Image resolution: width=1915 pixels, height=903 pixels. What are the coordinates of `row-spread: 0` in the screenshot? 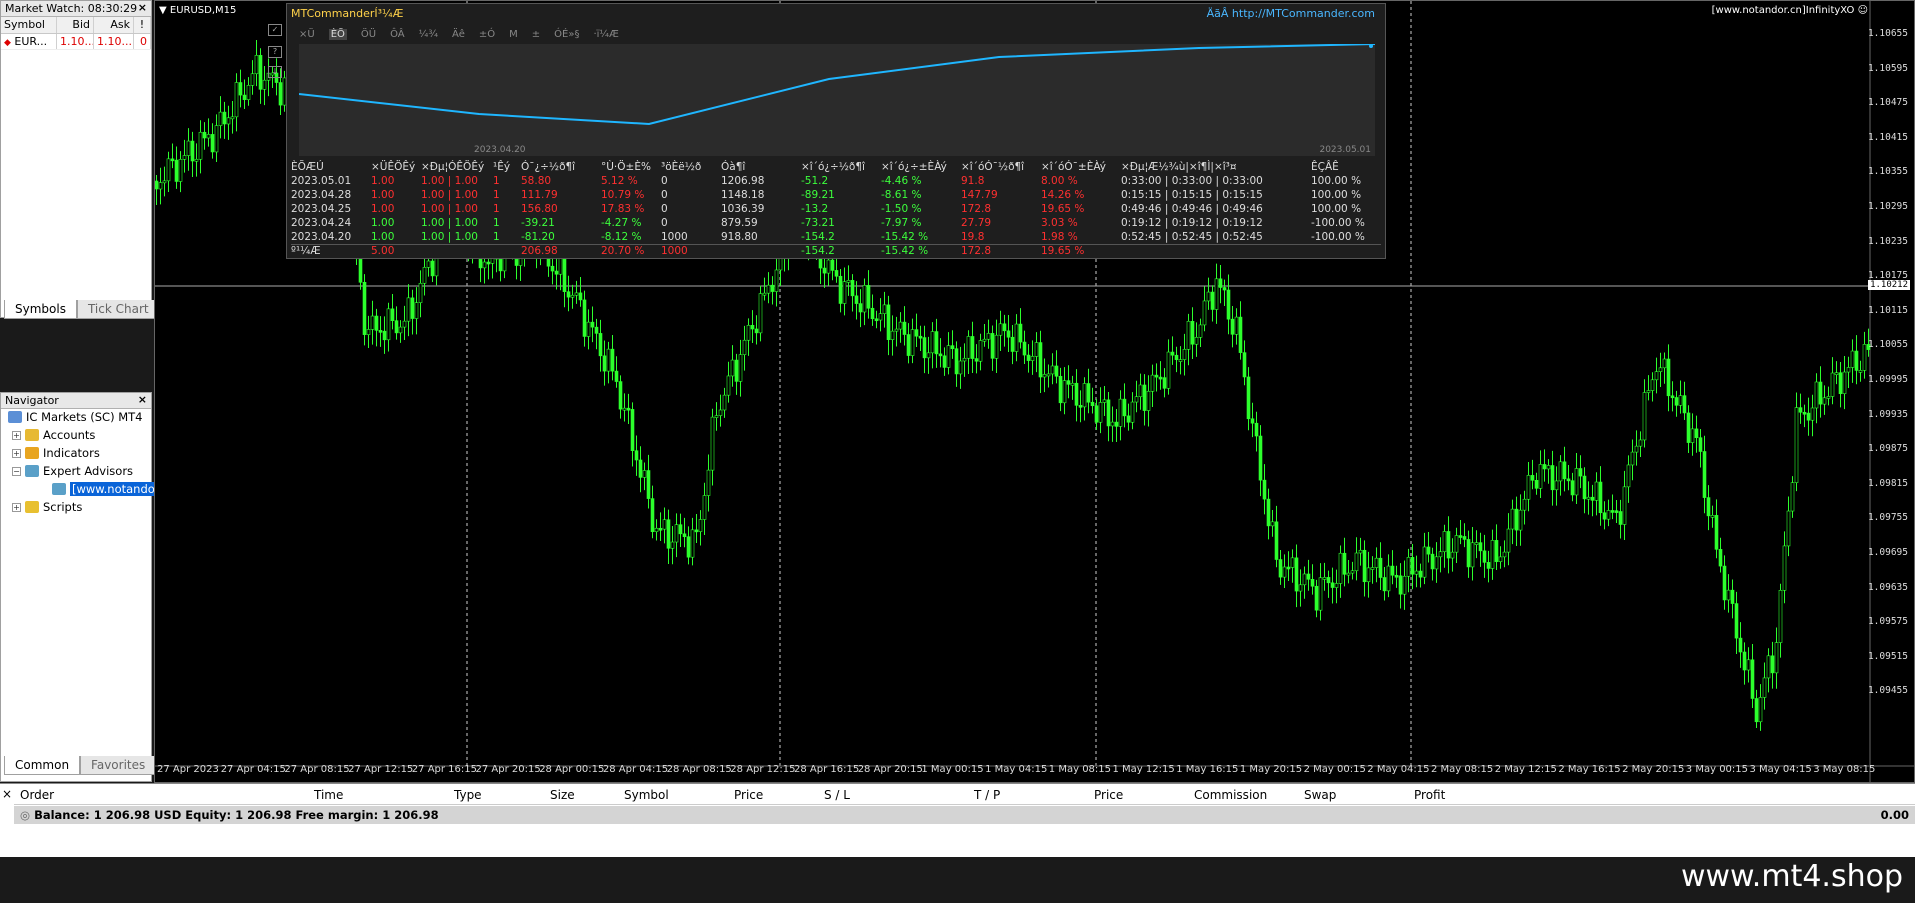 It's located at (142, 41).